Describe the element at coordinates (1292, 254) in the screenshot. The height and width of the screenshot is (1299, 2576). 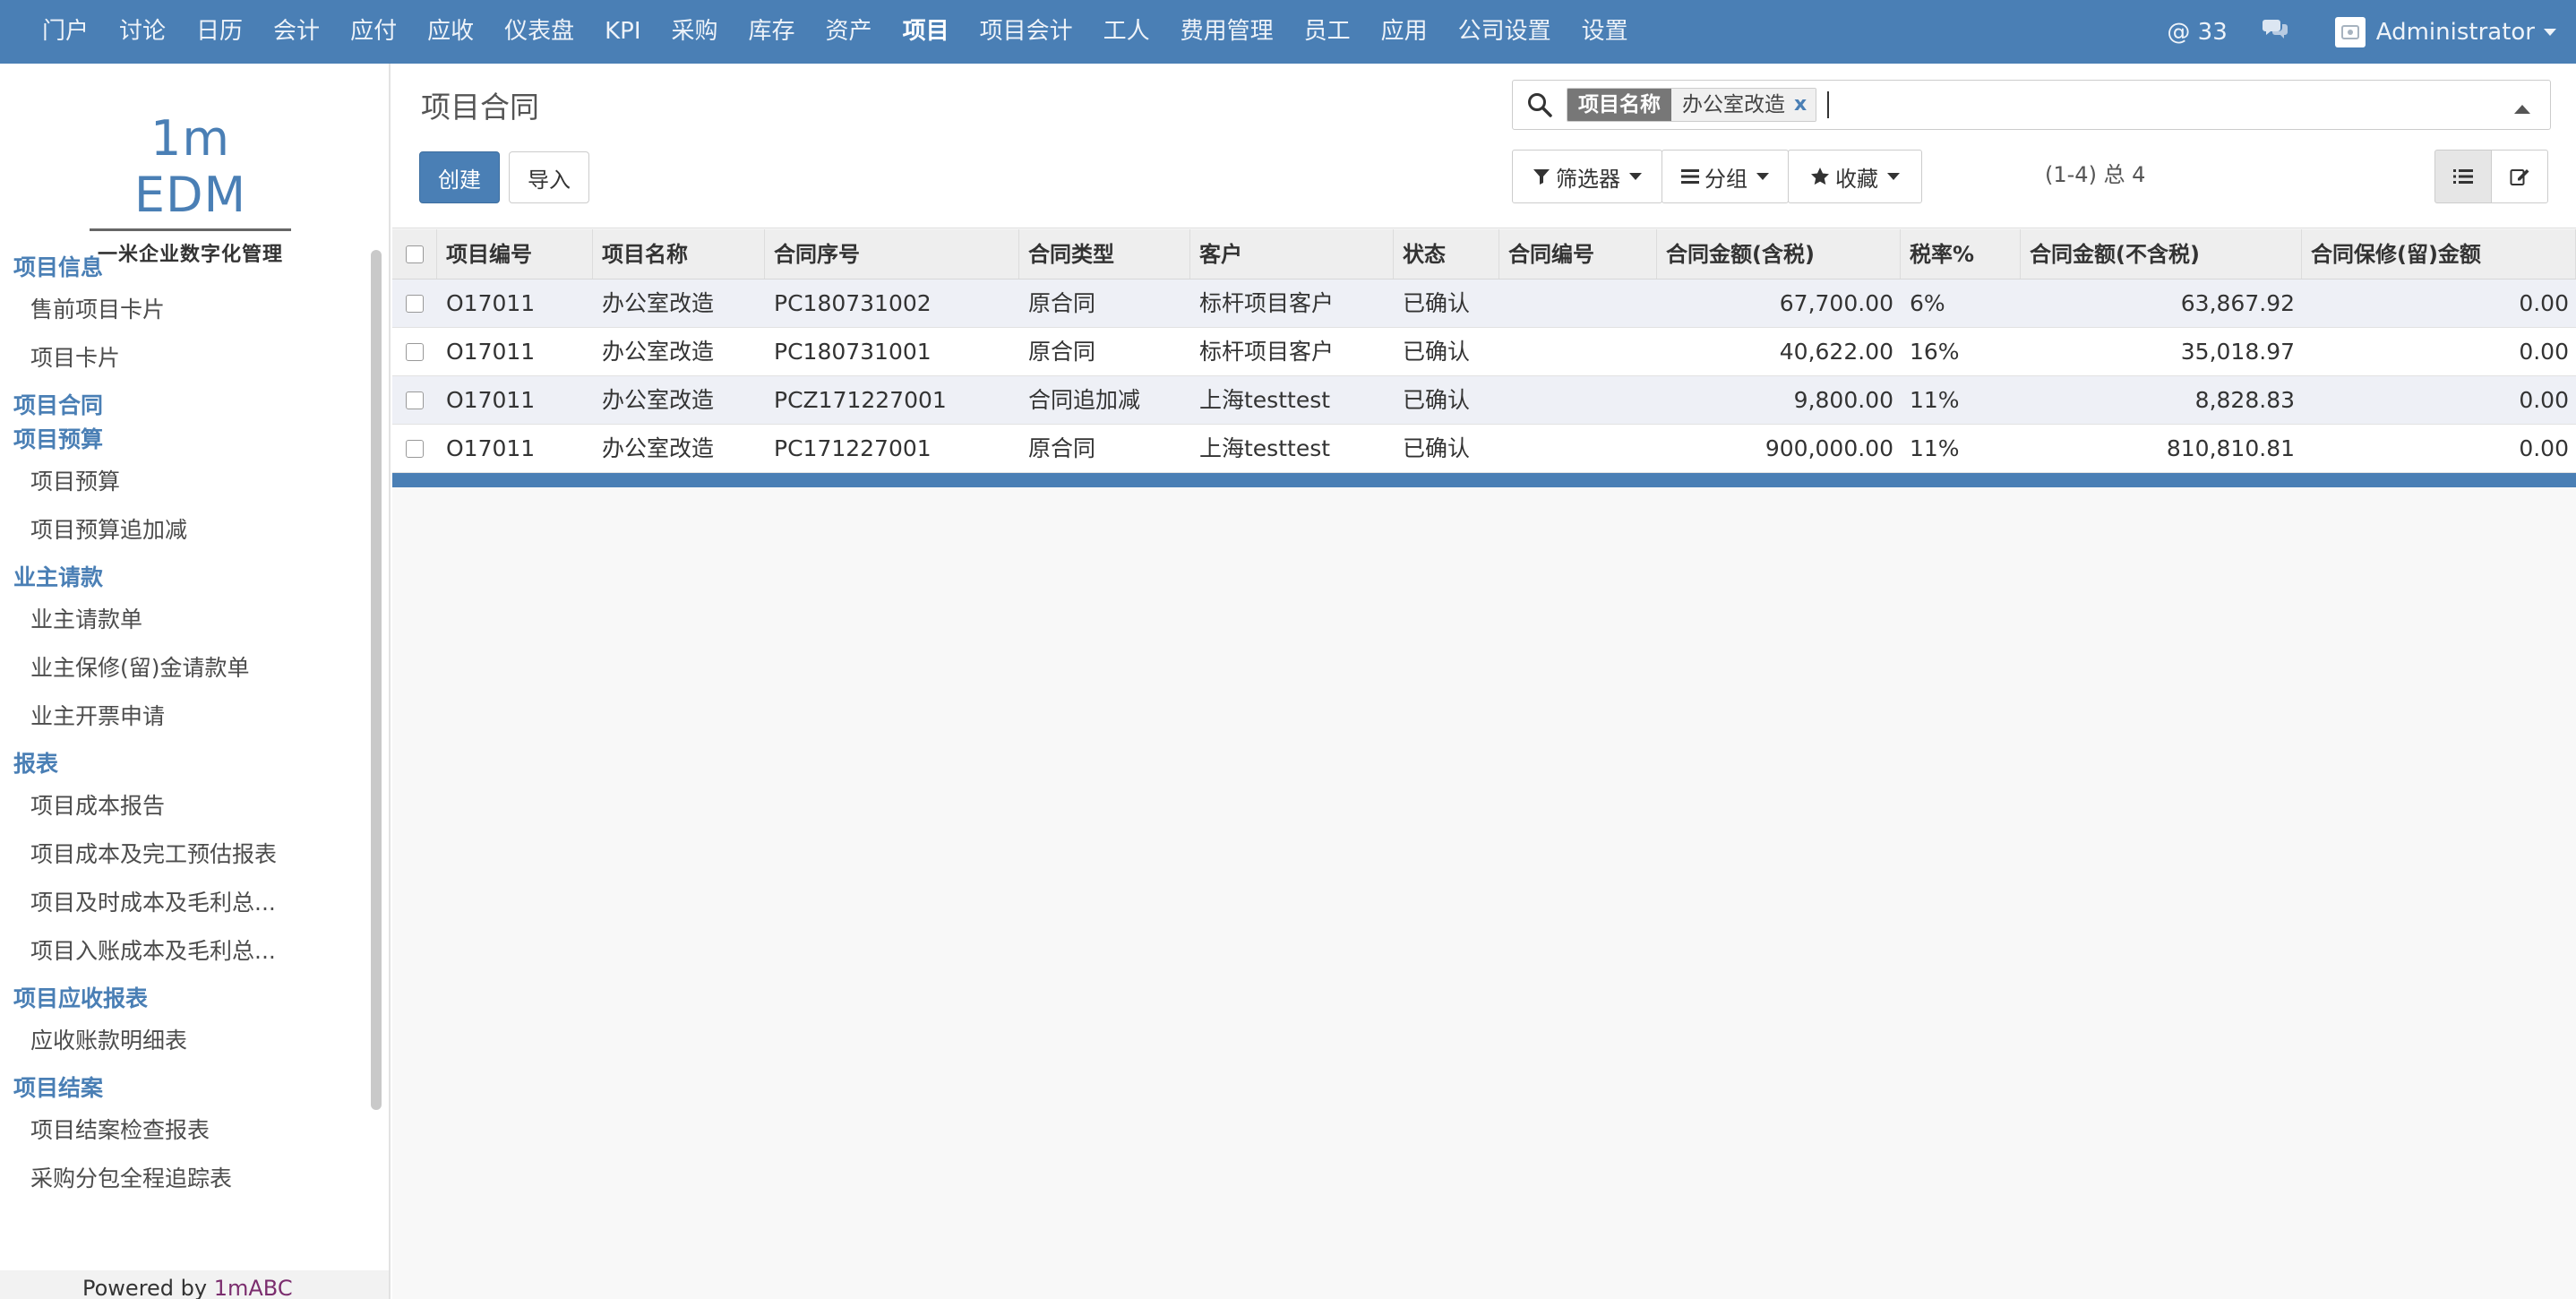
I see `column-header: 客户` at that location.